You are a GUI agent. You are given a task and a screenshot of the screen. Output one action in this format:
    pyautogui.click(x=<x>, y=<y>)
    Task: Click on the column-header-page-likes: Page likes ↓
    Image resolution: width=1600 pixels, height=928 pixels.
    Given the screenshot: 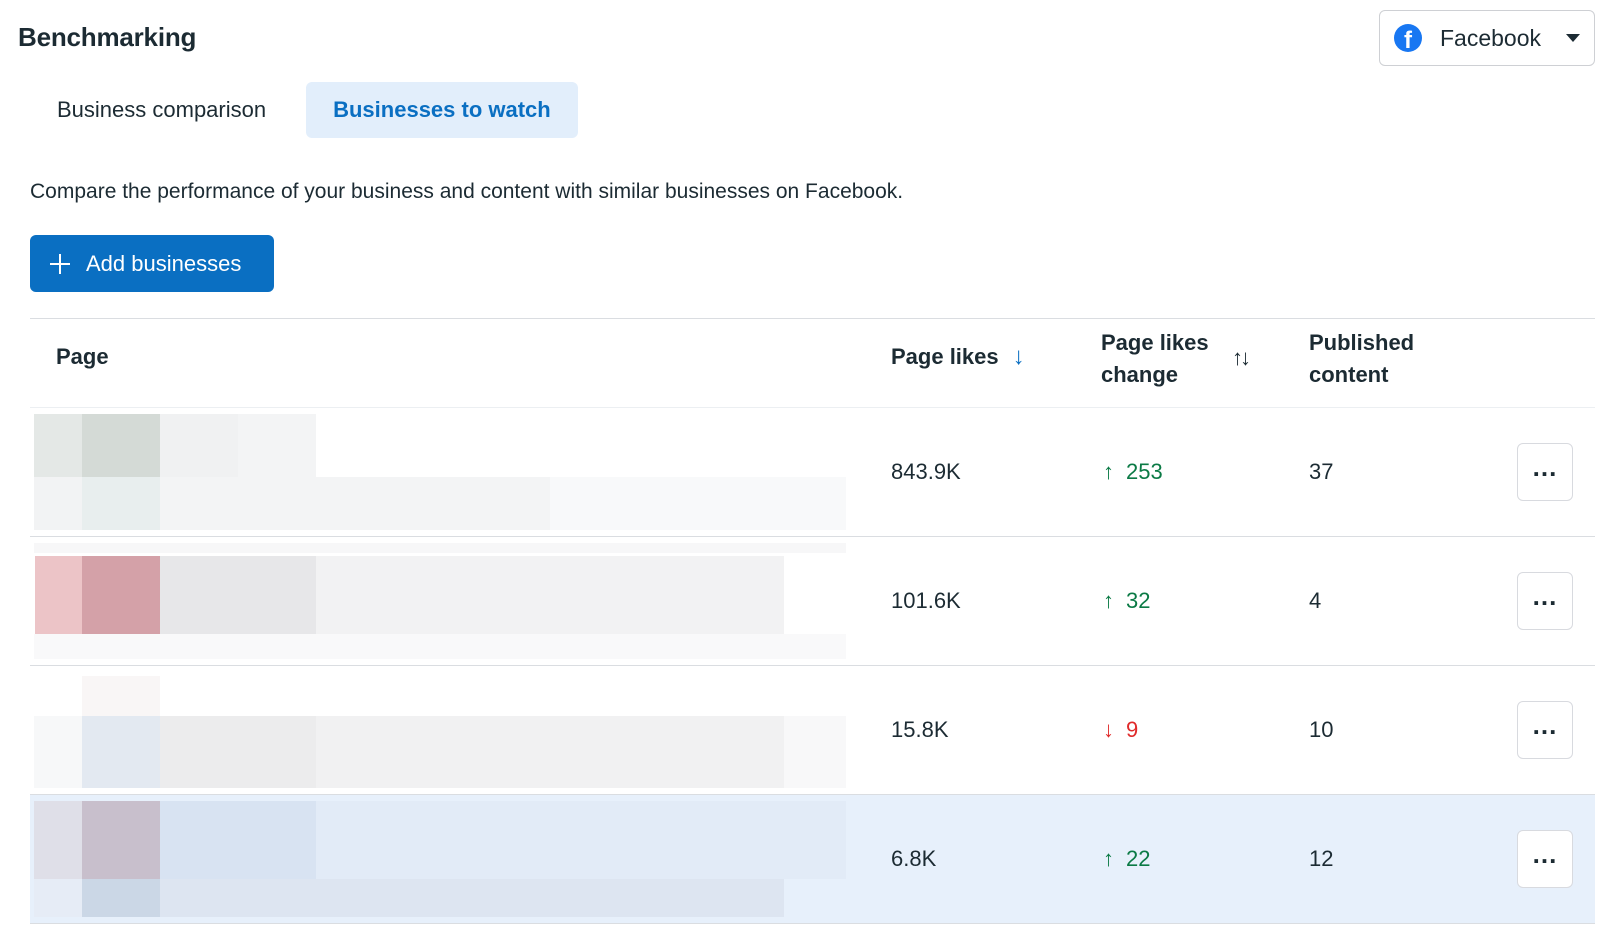 What is the action you would take?
    pyautogui.click(x=958, y=357)
    